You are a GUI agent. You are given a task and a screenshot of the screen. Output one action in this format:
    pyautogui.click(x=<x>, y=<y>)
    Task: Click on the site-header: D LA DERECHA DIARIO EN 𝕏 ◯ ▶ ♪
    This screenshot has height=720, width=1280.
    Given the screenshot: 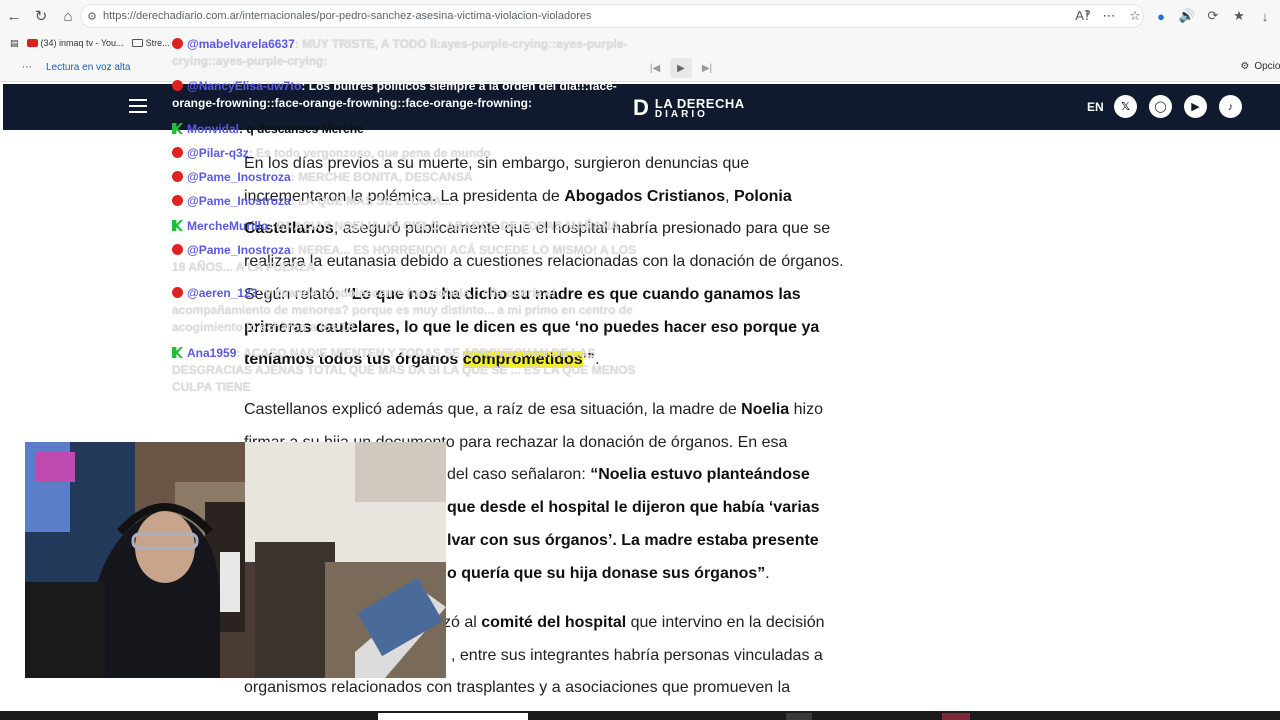 What is the action you would take?
    pyautogui.click(x=641, y=107)
    